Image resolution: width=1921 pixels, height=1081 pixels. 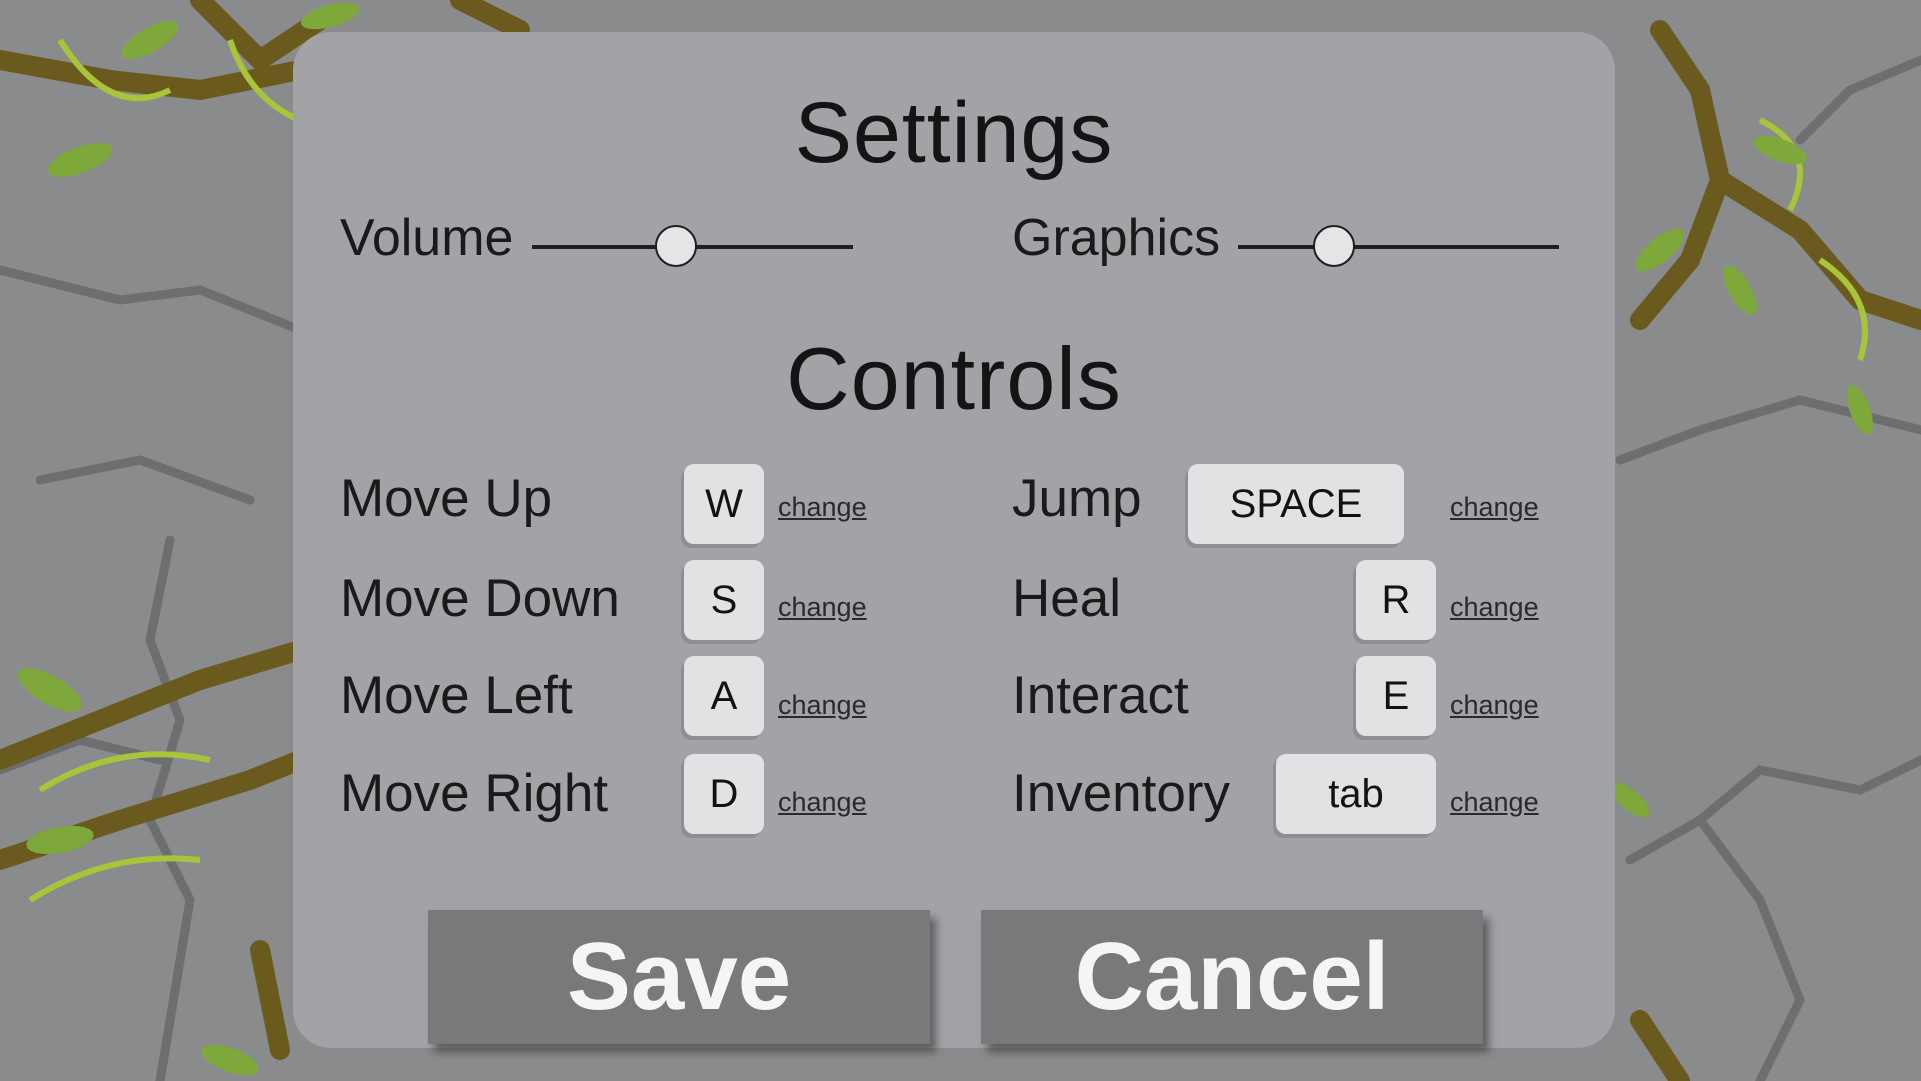 I want to click on action-label-move-up: Move Up, so click(x=446, y=498).